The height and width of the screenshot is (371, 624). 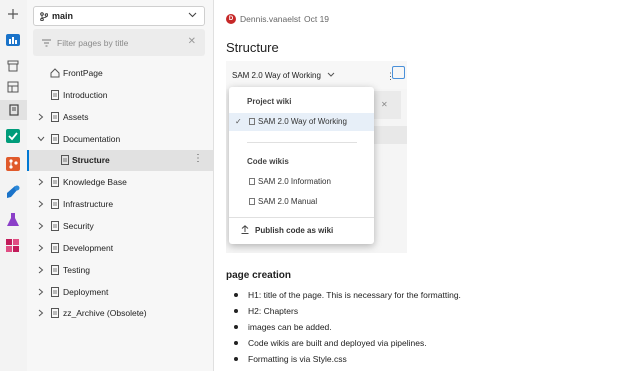 I want to click on branch-name: main, so click(x=63, y=16).